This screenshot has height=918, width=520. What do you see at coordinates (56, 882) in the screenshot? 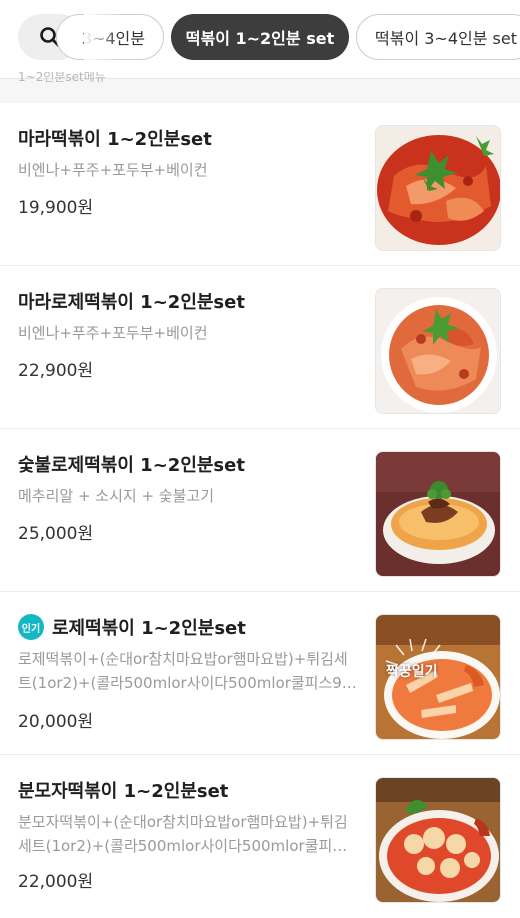
I see `menu-item-price: 22,000원` at bounding box center [56, 882].